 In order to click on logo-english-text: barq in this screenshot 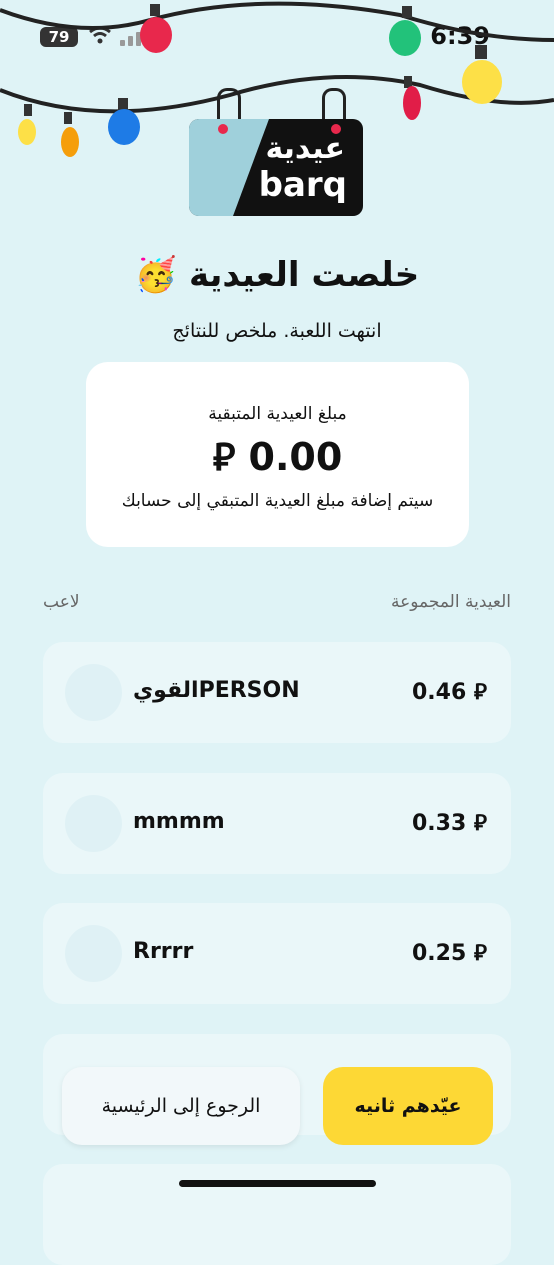, I will do `click(302, 185)`.